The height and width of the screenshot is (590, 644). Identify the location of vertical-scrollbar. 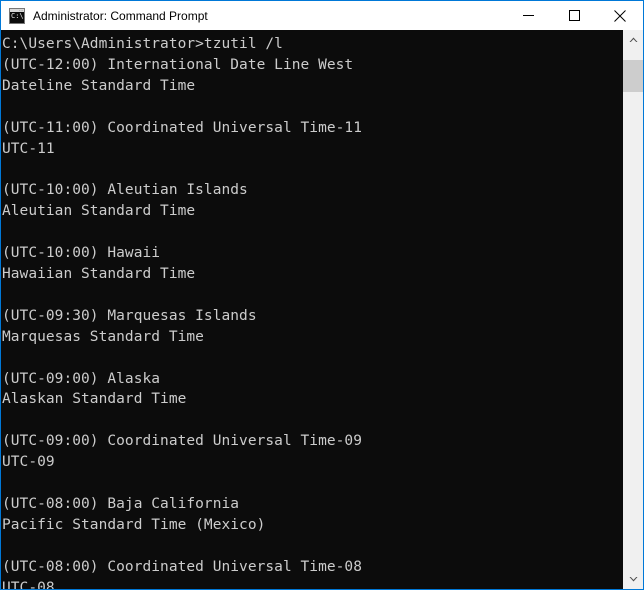
(633, 309).